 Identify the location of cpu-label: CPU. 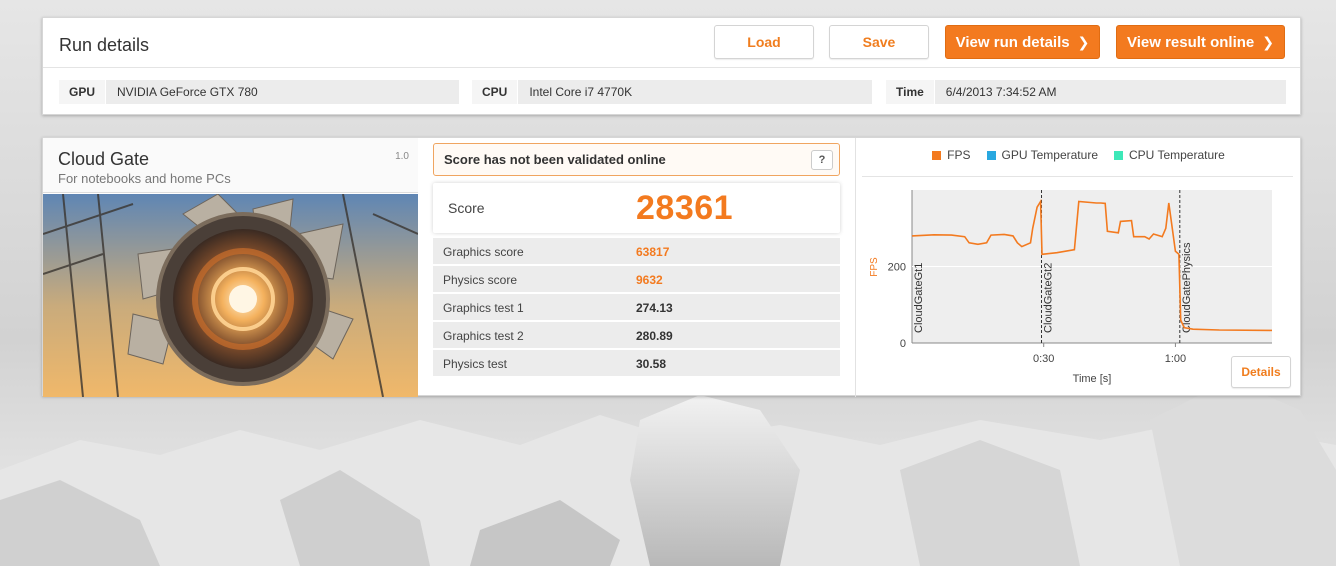
(495, 92).